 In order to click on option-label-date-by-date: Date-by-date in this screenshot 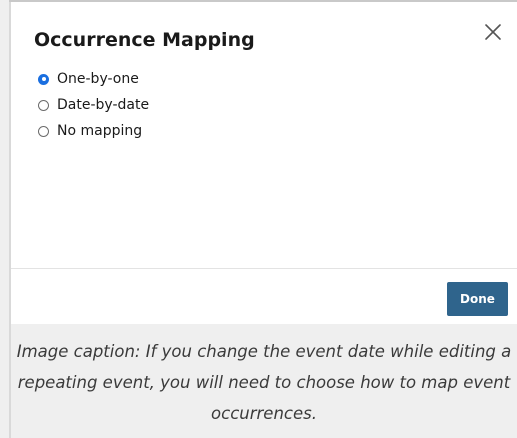, I will do `click(103, 105)`.